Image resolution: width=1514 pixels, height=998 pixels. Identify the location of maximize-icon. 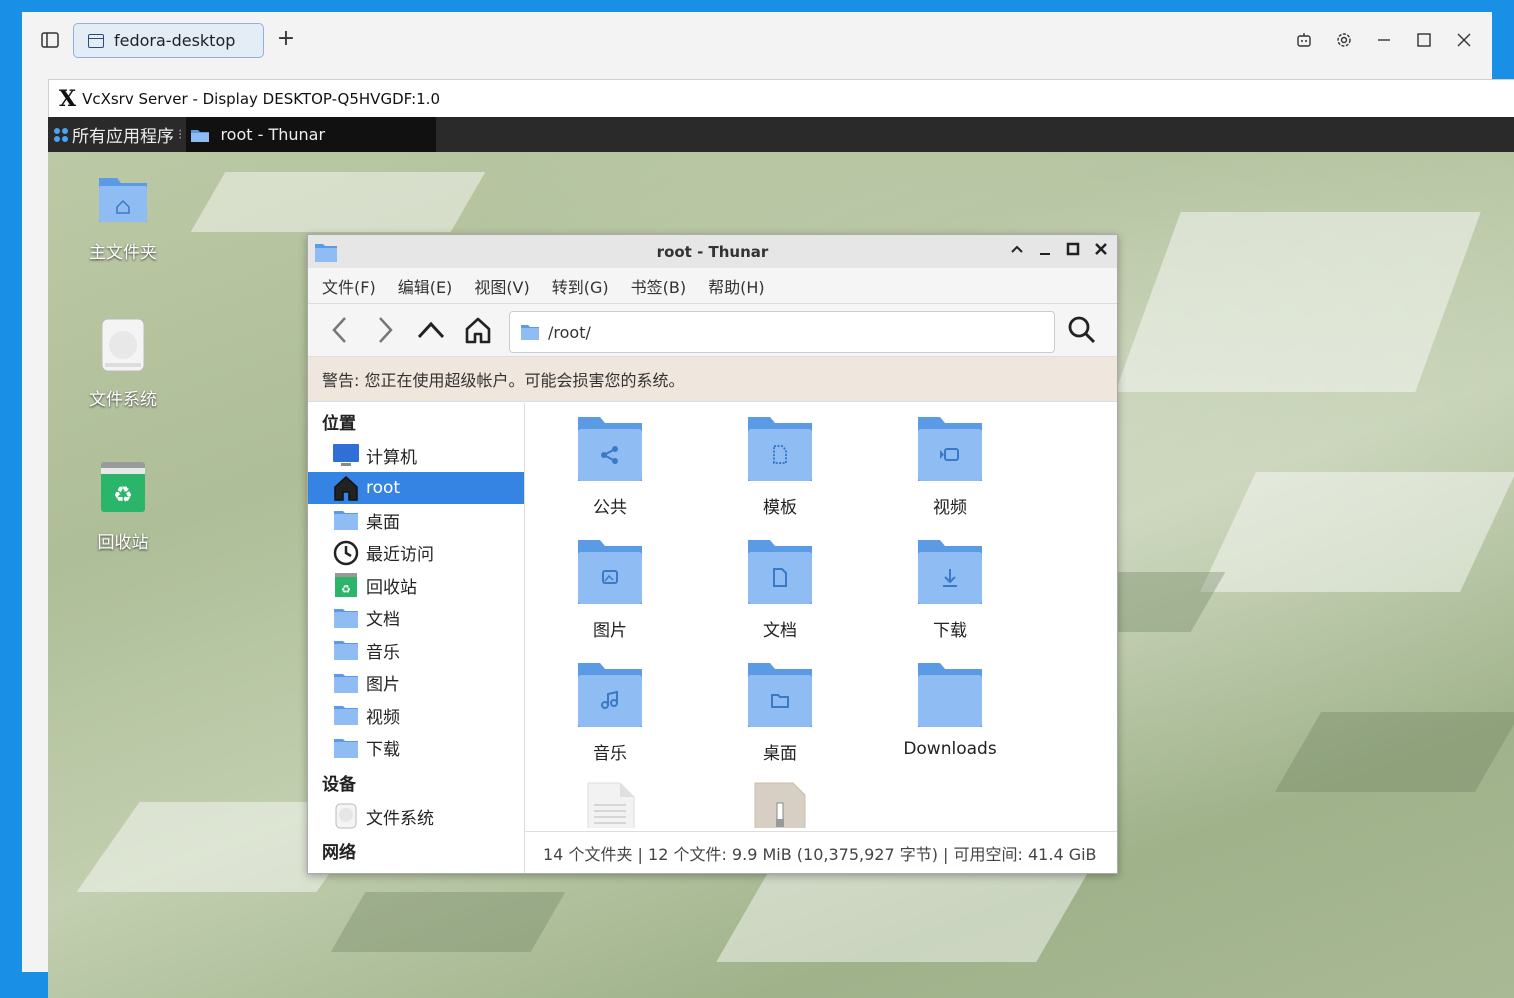
(1073, 249).